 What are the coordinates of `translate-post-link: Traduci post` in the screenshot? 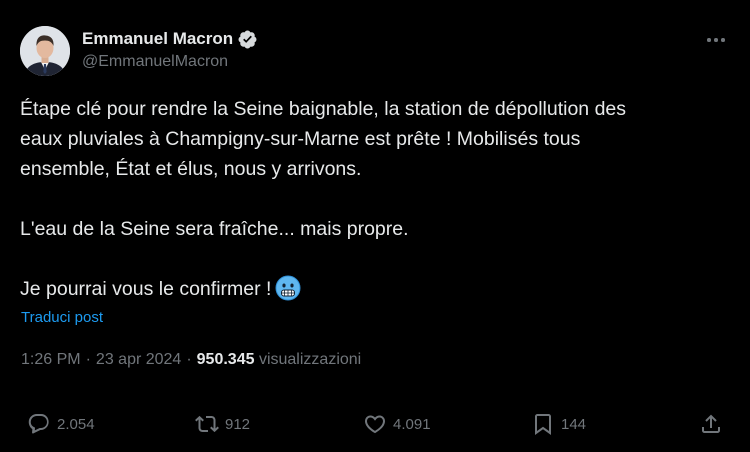 It's located at (62, 317).